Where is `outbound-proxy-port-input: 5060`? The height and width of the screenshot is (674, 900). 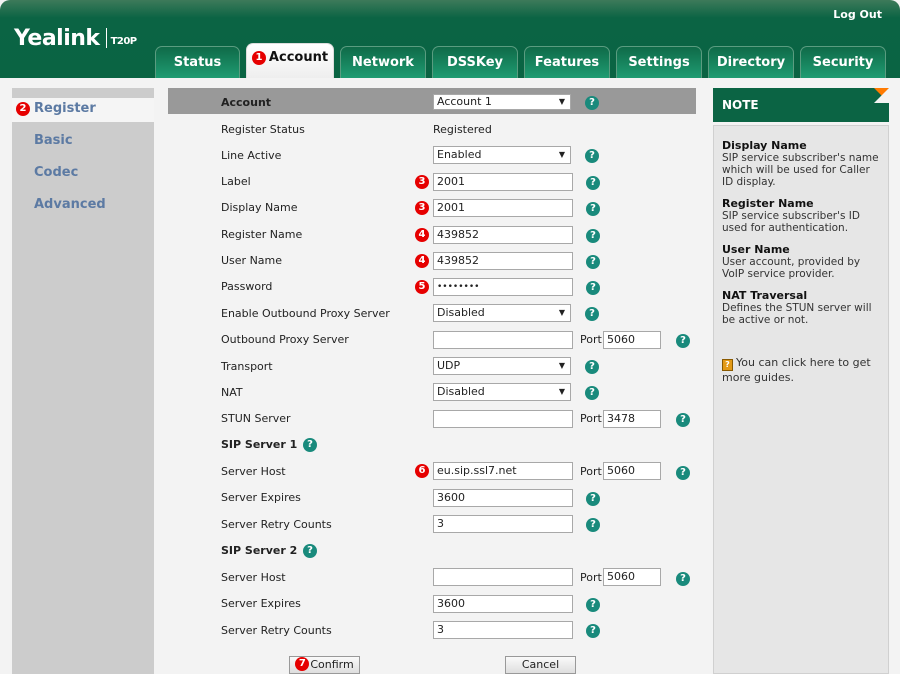 outbound-proxy-port-input: 5060 is located at coordinates (632, 340).